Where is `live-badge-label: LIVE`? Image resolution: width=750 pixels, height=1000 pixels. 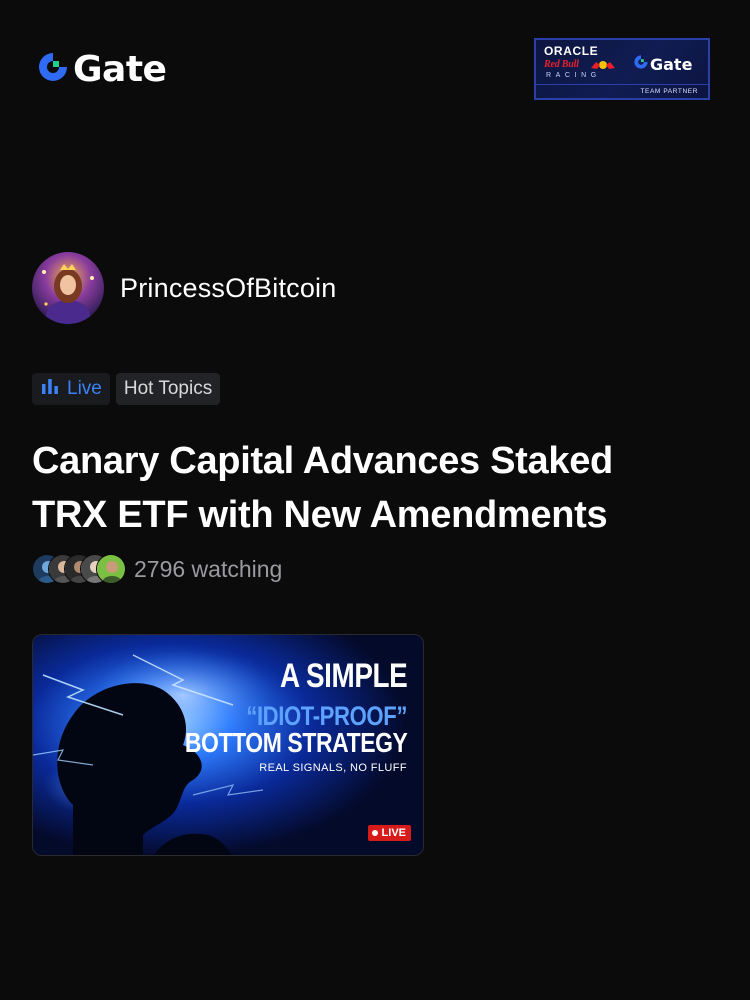
live-badge-label: LIVE is located at coordinates (393, 833).